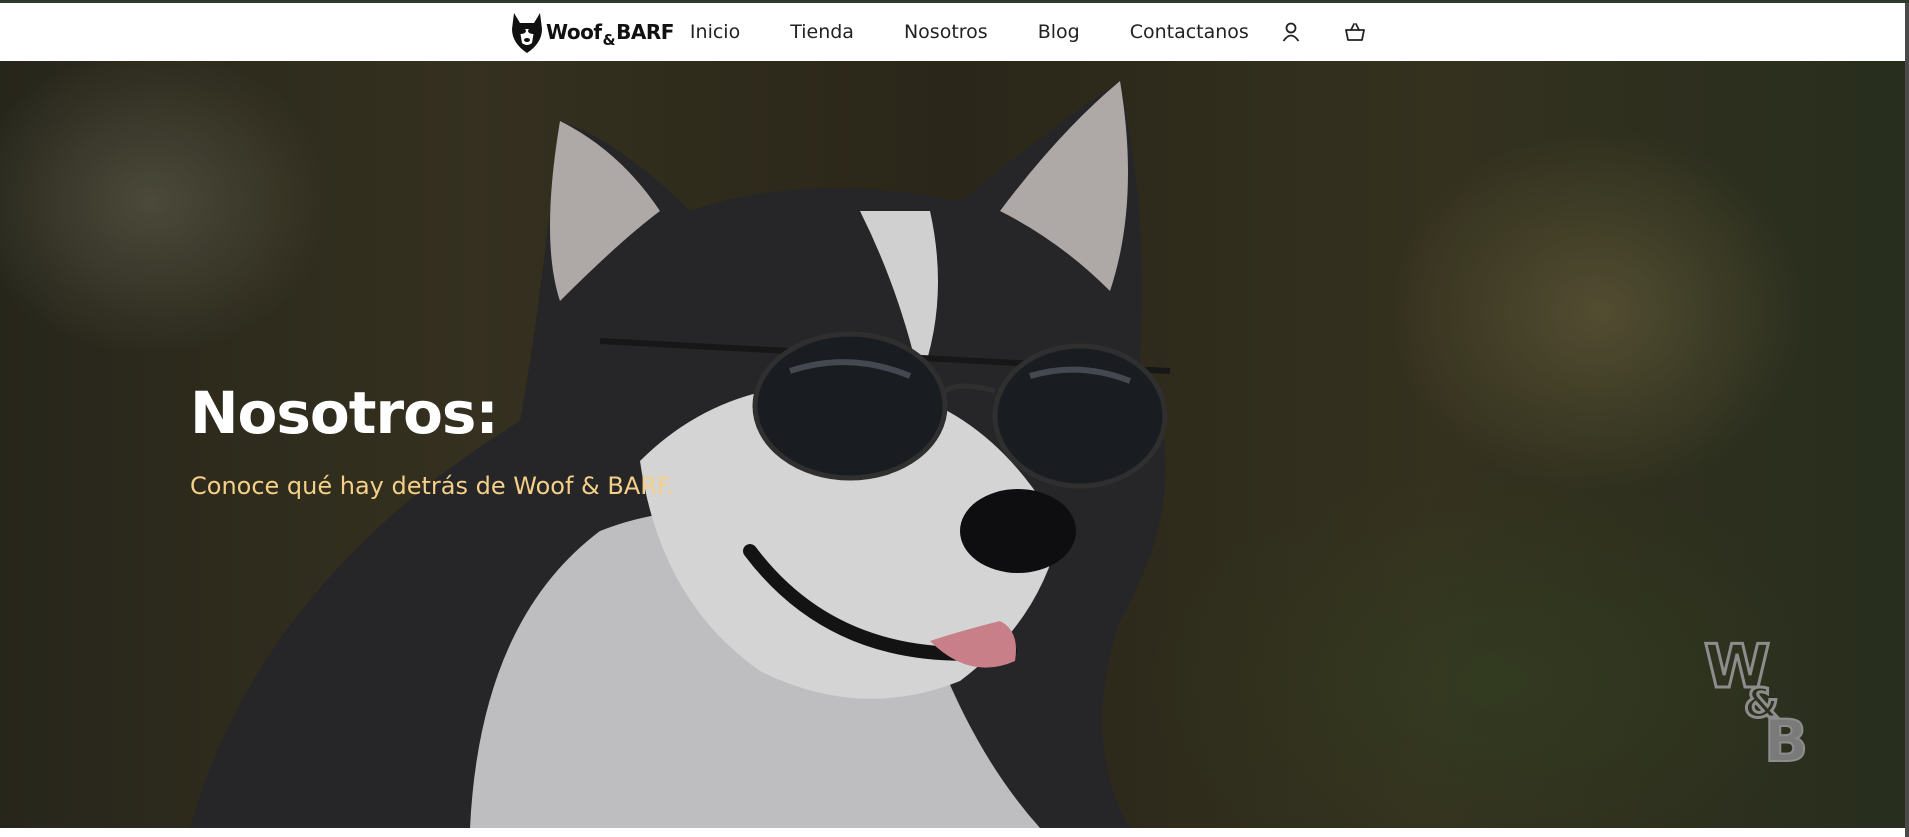 The width and height of the screenshot is (1909, 837). What do you see at coordinates (952, 832) in the screenshot?
I see `bottom-strip` at bounding box center [952, 832].